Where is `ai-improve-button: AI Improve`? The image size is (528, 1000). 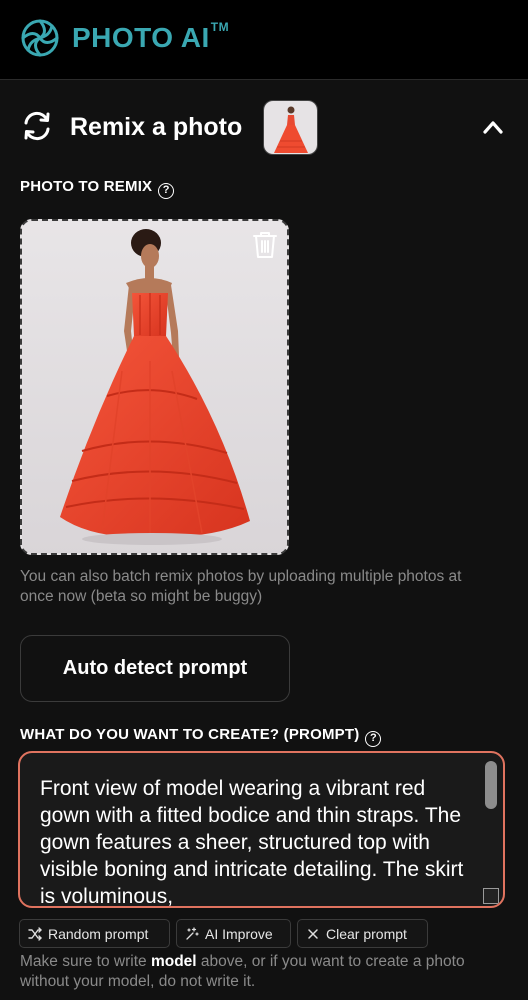 ai-improve-button: AI Improve is located at coordinates (233, 933).